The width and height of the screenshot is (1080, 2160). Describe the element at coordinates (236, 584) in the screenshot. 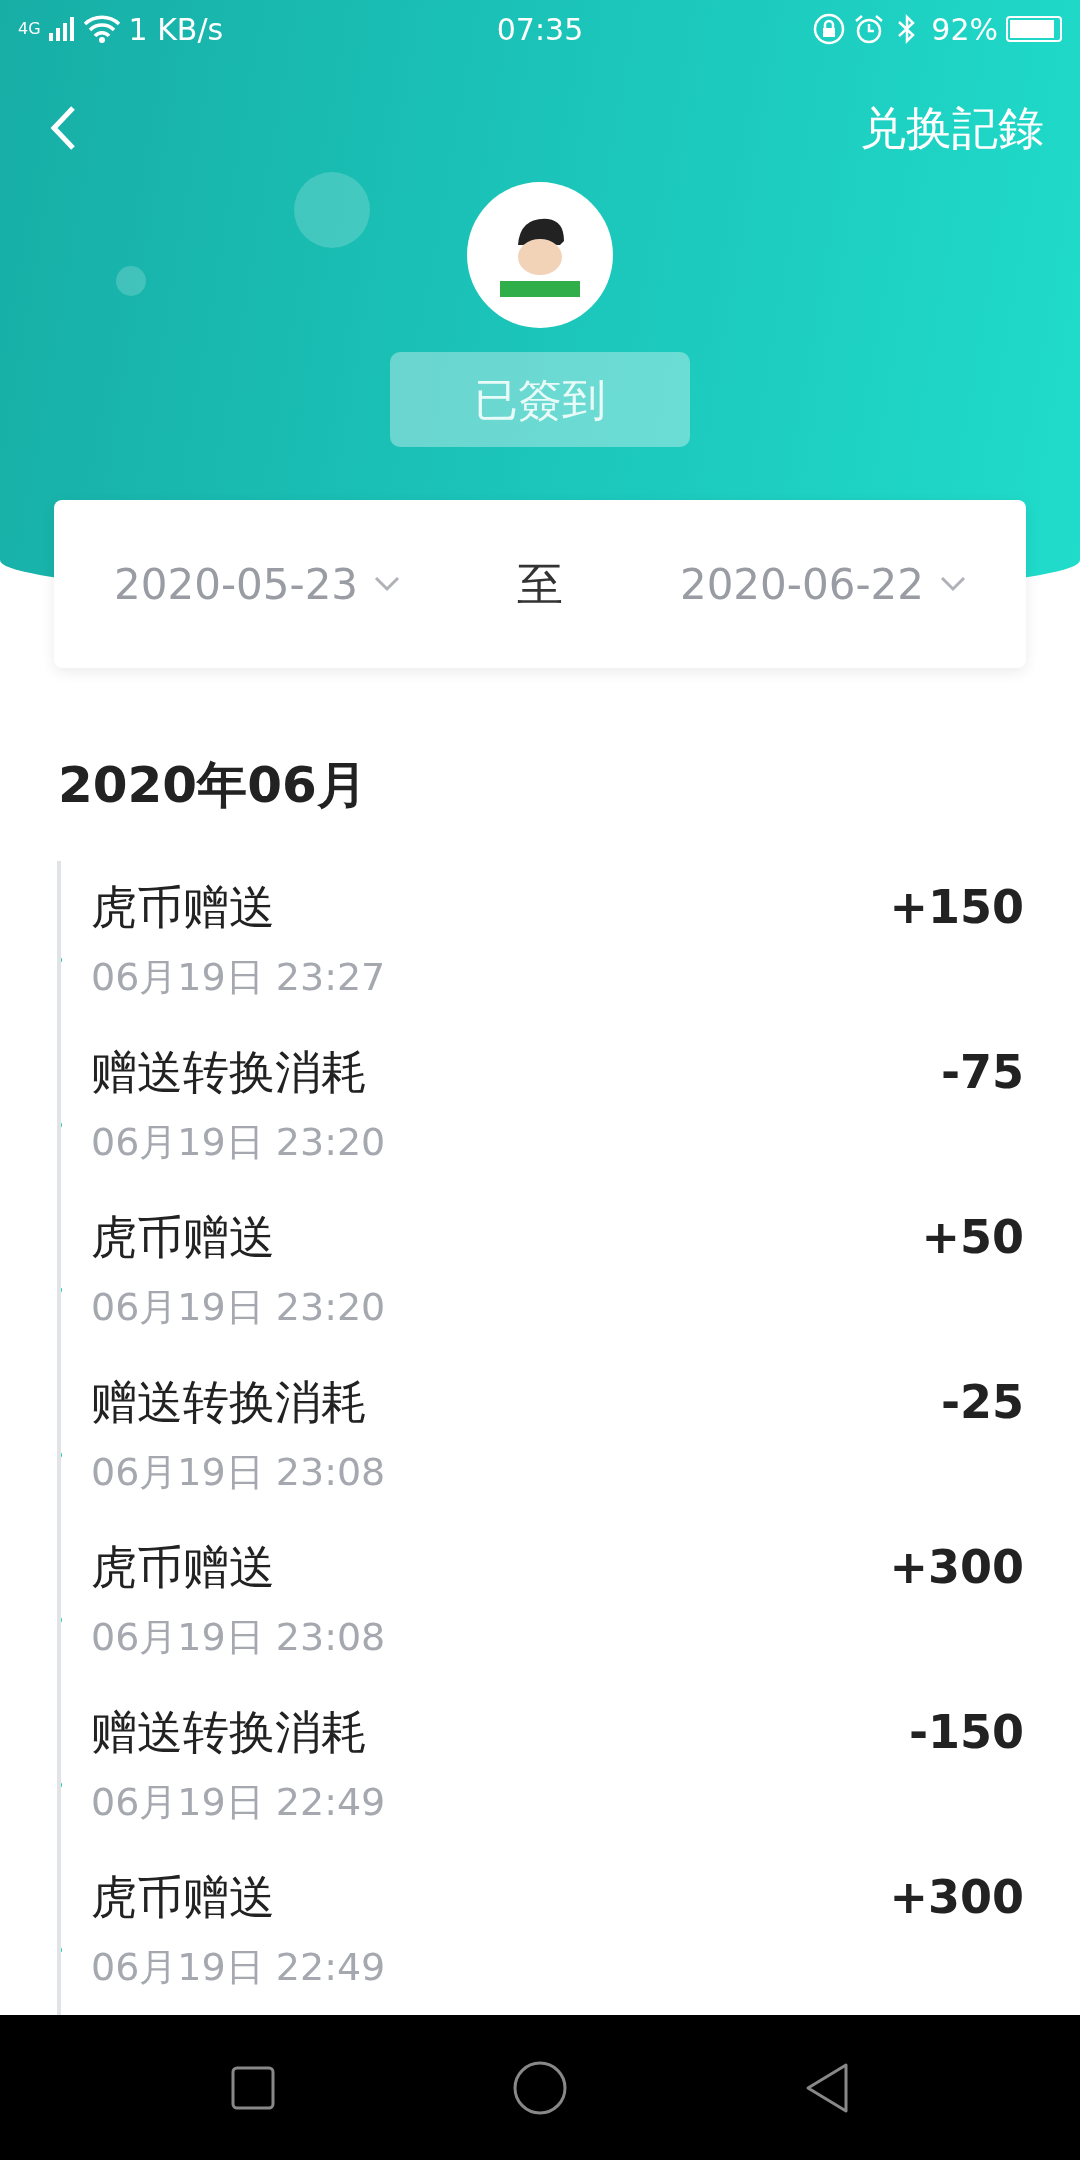

I see `date-picker: 2020-05-23` at that location.